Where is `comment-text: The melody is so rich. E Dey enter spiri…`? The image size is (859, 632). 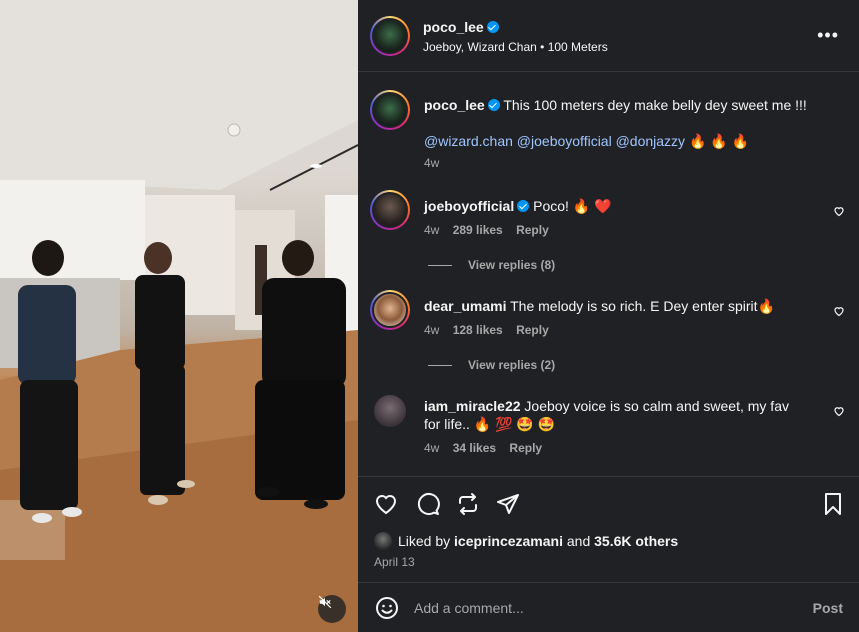
comment-text: The melody is so rich. E Dey enter spiri… is located at coordinates (642, 306).